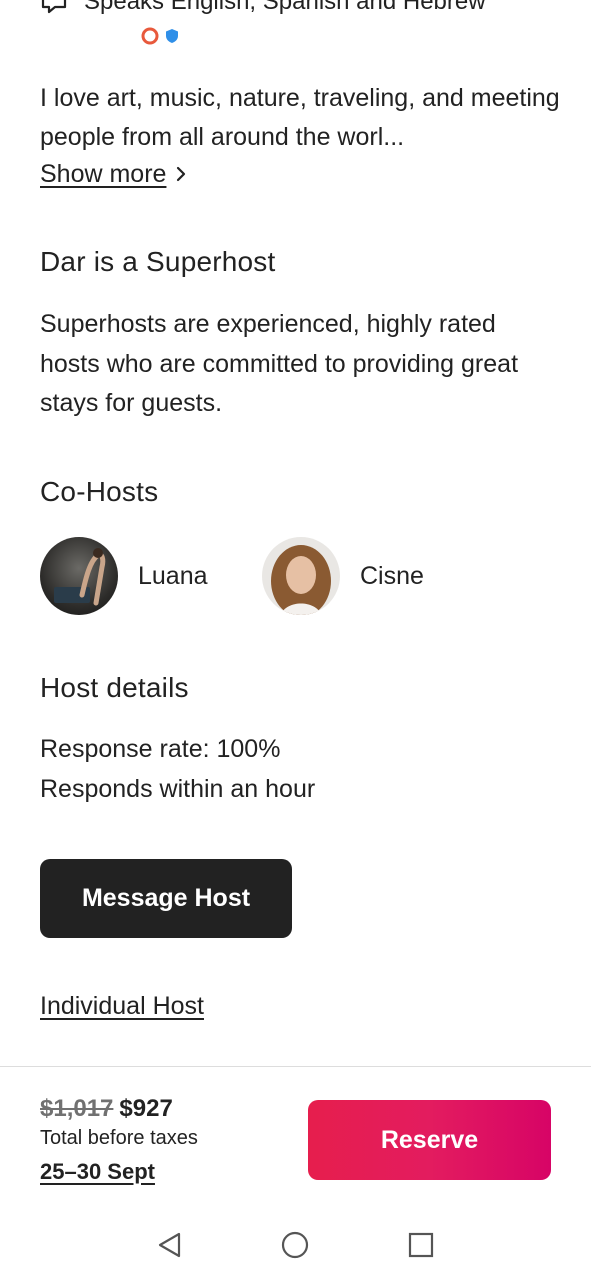 Image resolution: width=591 pixels, height=1280 pixels. What do you see at coordinates (103, 174) in the screenshot?
I see `show-more-label: Show more` at bounding box center [103, 174].